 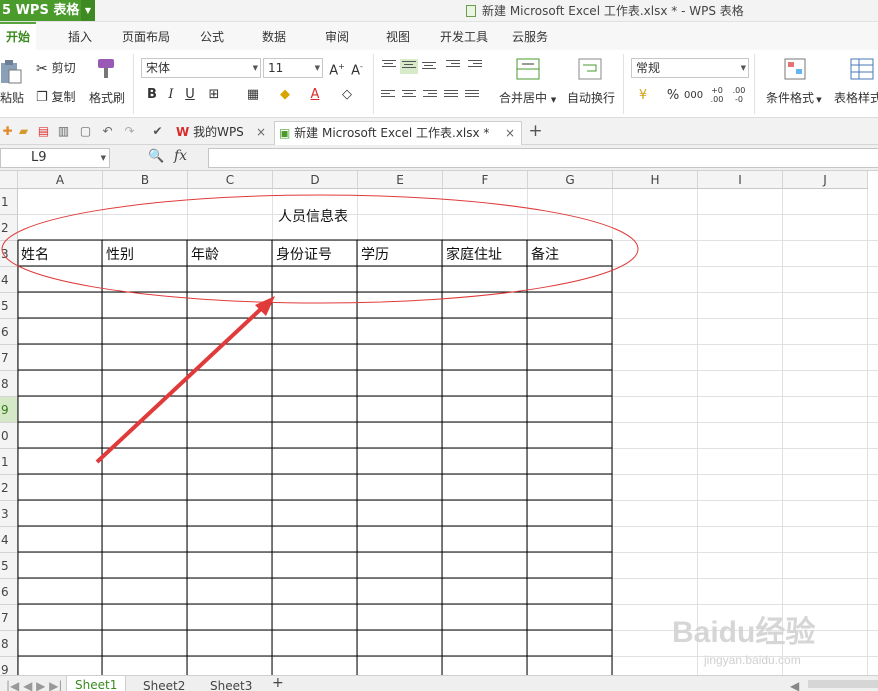 I want to click on conditional-format-text: 条件格式, so click(x=790, y=98).